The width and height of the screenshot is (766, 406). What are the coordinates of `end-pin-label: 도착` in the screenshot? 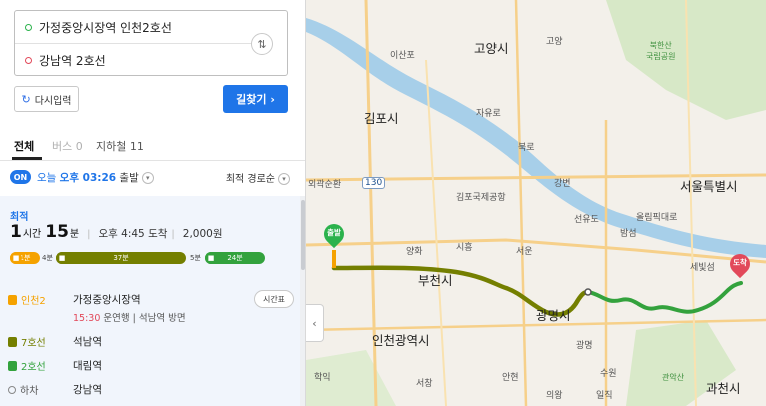 It's located at (740, 262).